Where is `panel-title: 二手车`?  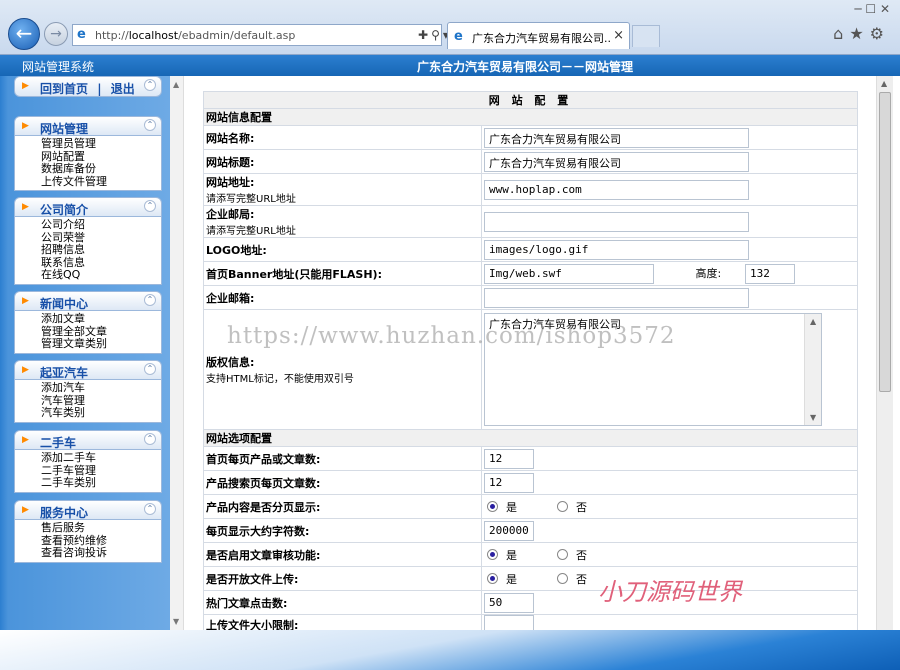 panel-title: 二手车 is located at coordinates (58, 443).